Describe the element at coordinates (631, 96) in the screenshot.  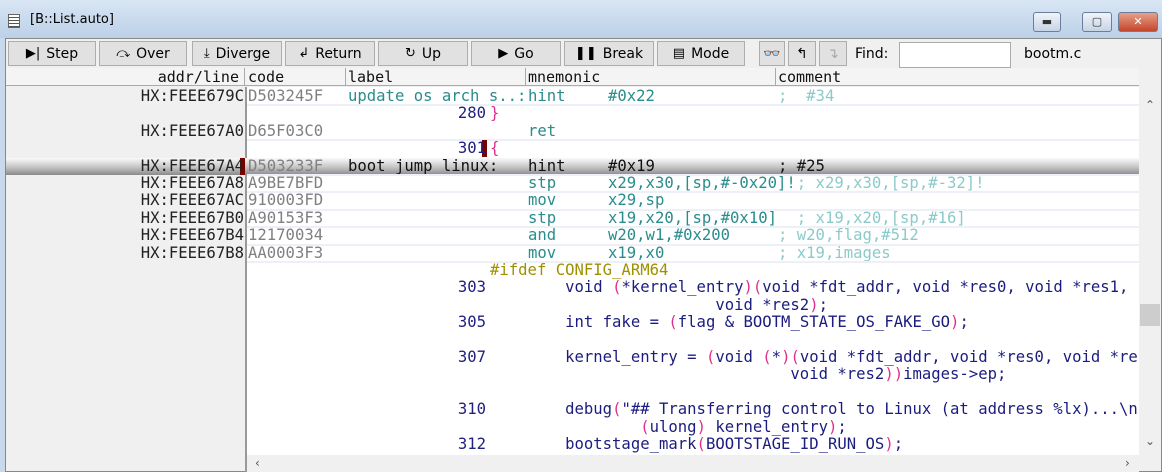
I see `operands: #0x22` at that location.